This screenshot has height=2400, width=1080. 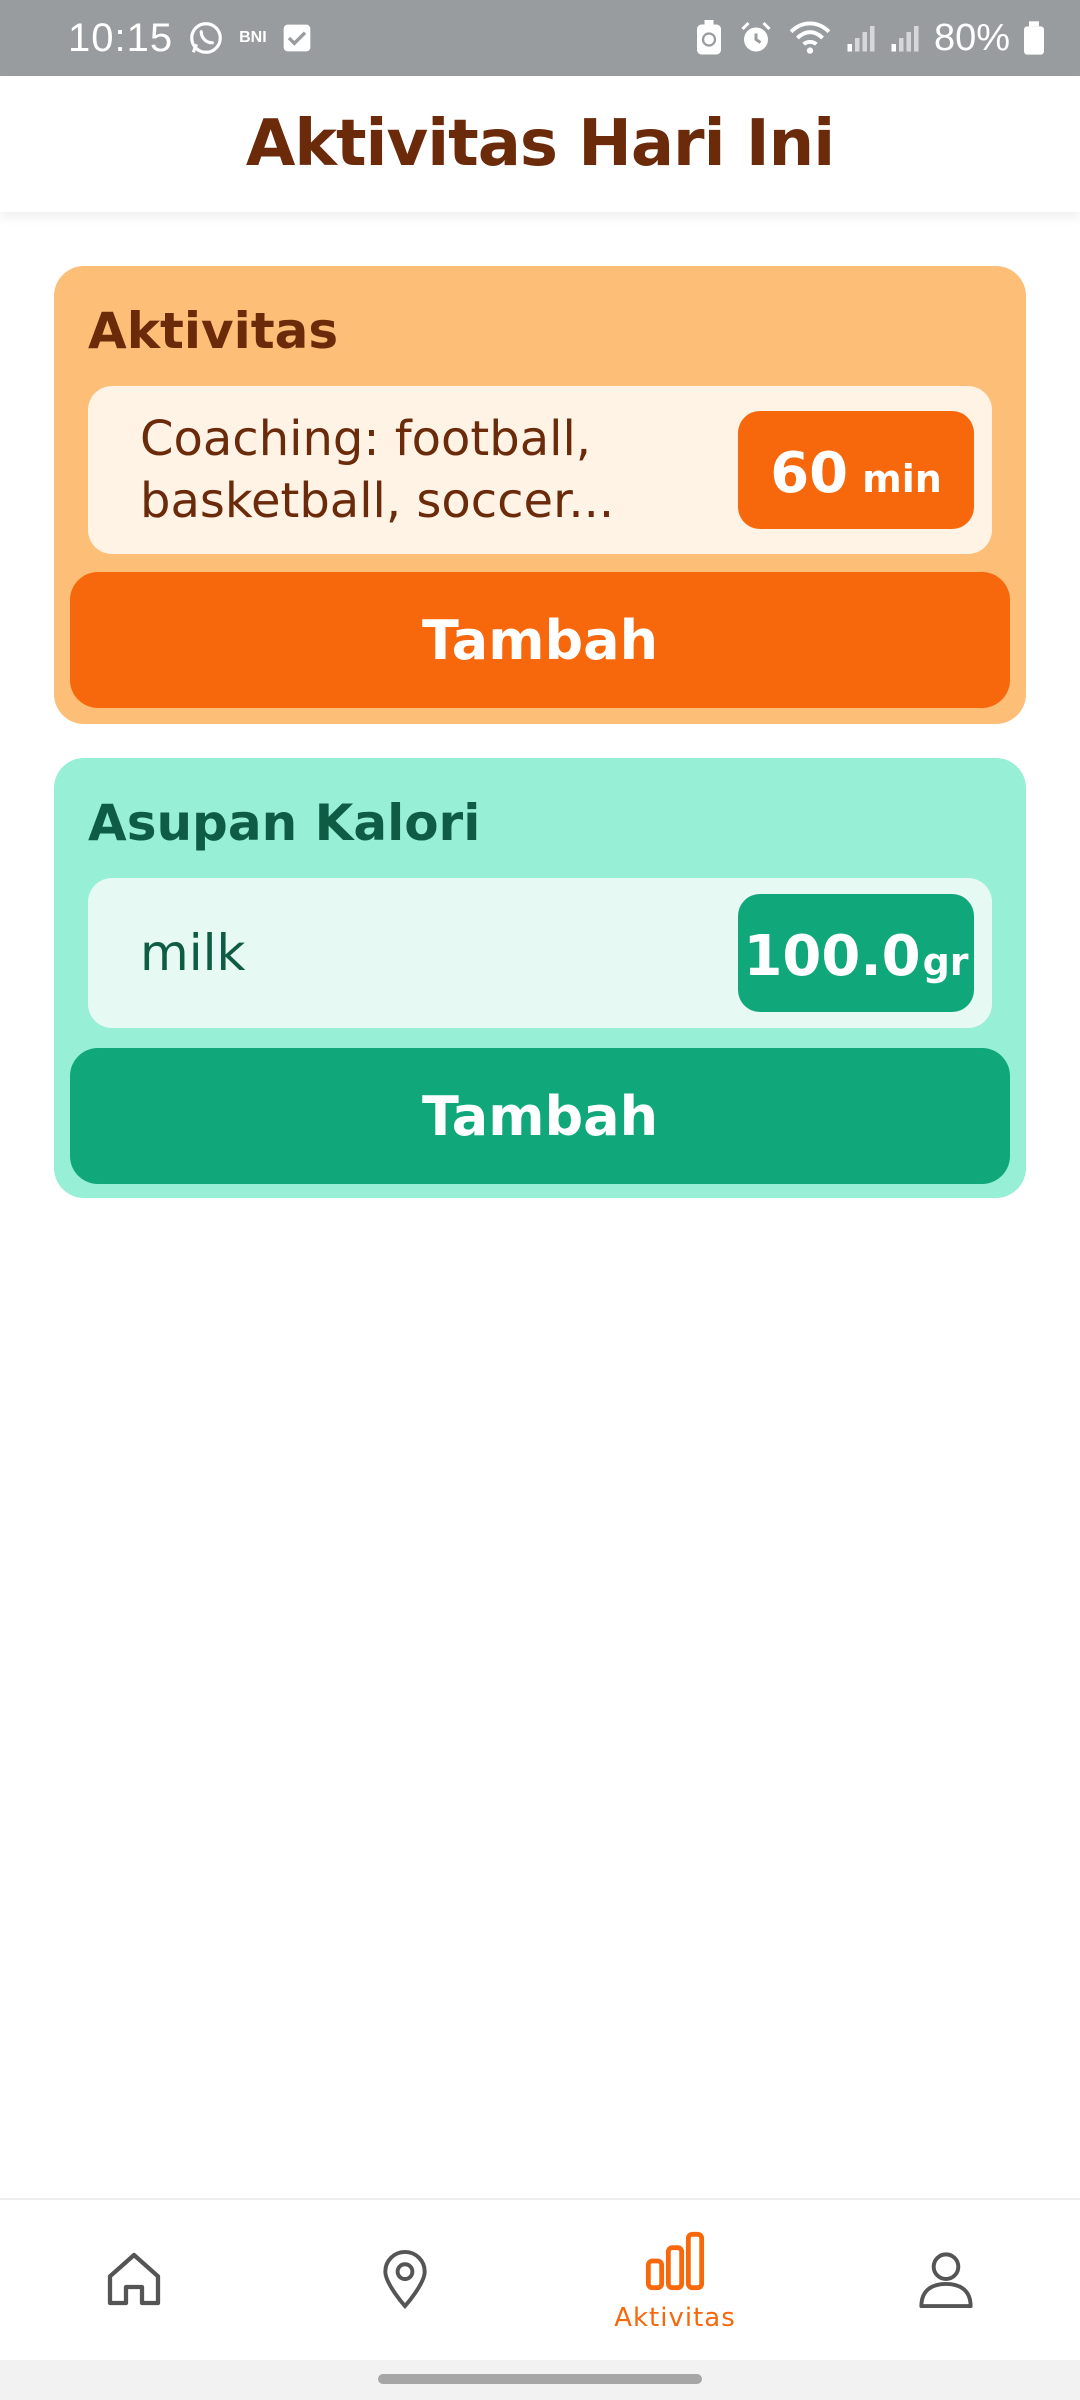 I want to click on gesture-handle, so click(x=540, y=2379).